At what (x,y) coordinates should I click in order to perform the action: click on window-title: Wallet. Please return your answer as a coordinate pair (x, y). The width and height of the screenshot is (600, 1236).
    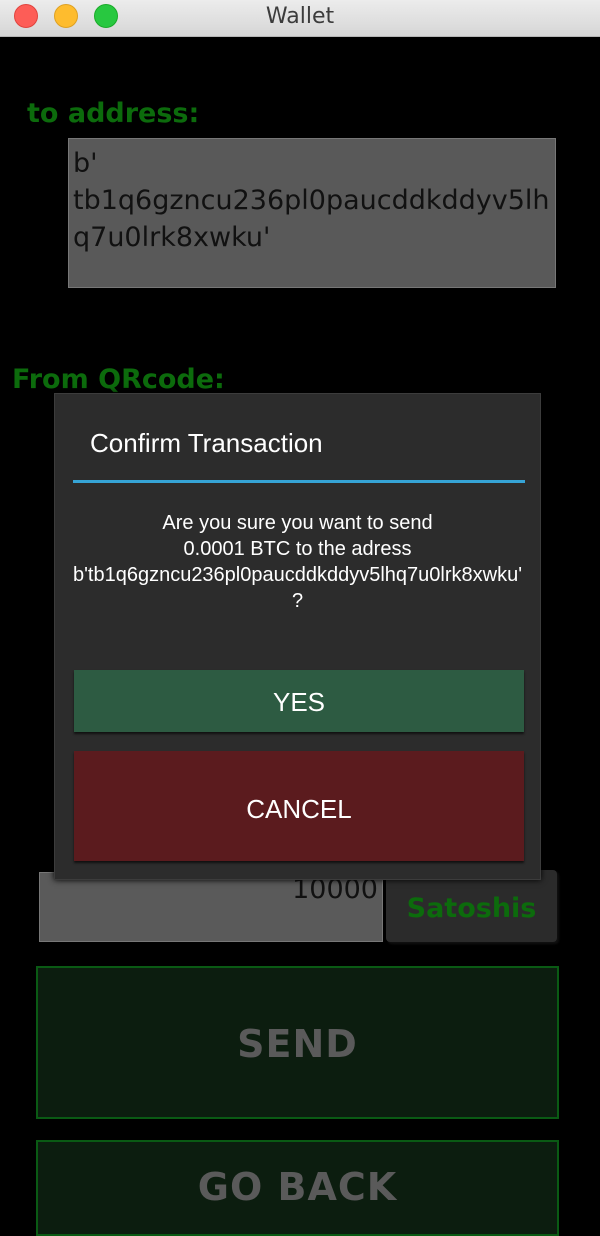
    Looking at the image, I should click on (300, 16).